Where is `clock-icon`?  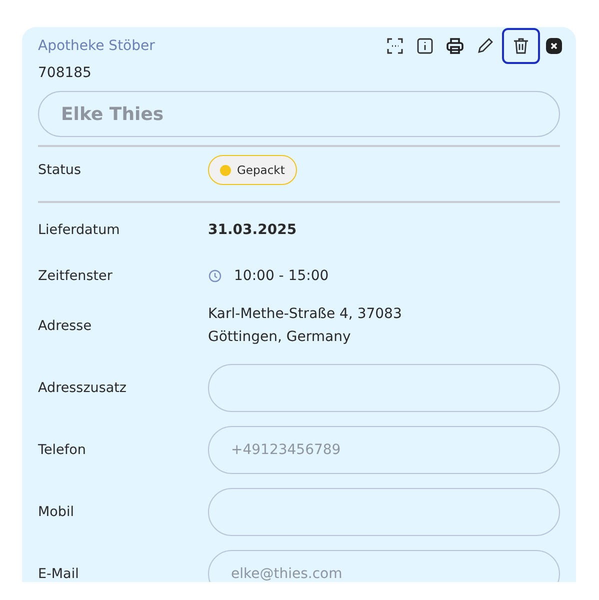
clock-icon is located at coordinates (215, 276).